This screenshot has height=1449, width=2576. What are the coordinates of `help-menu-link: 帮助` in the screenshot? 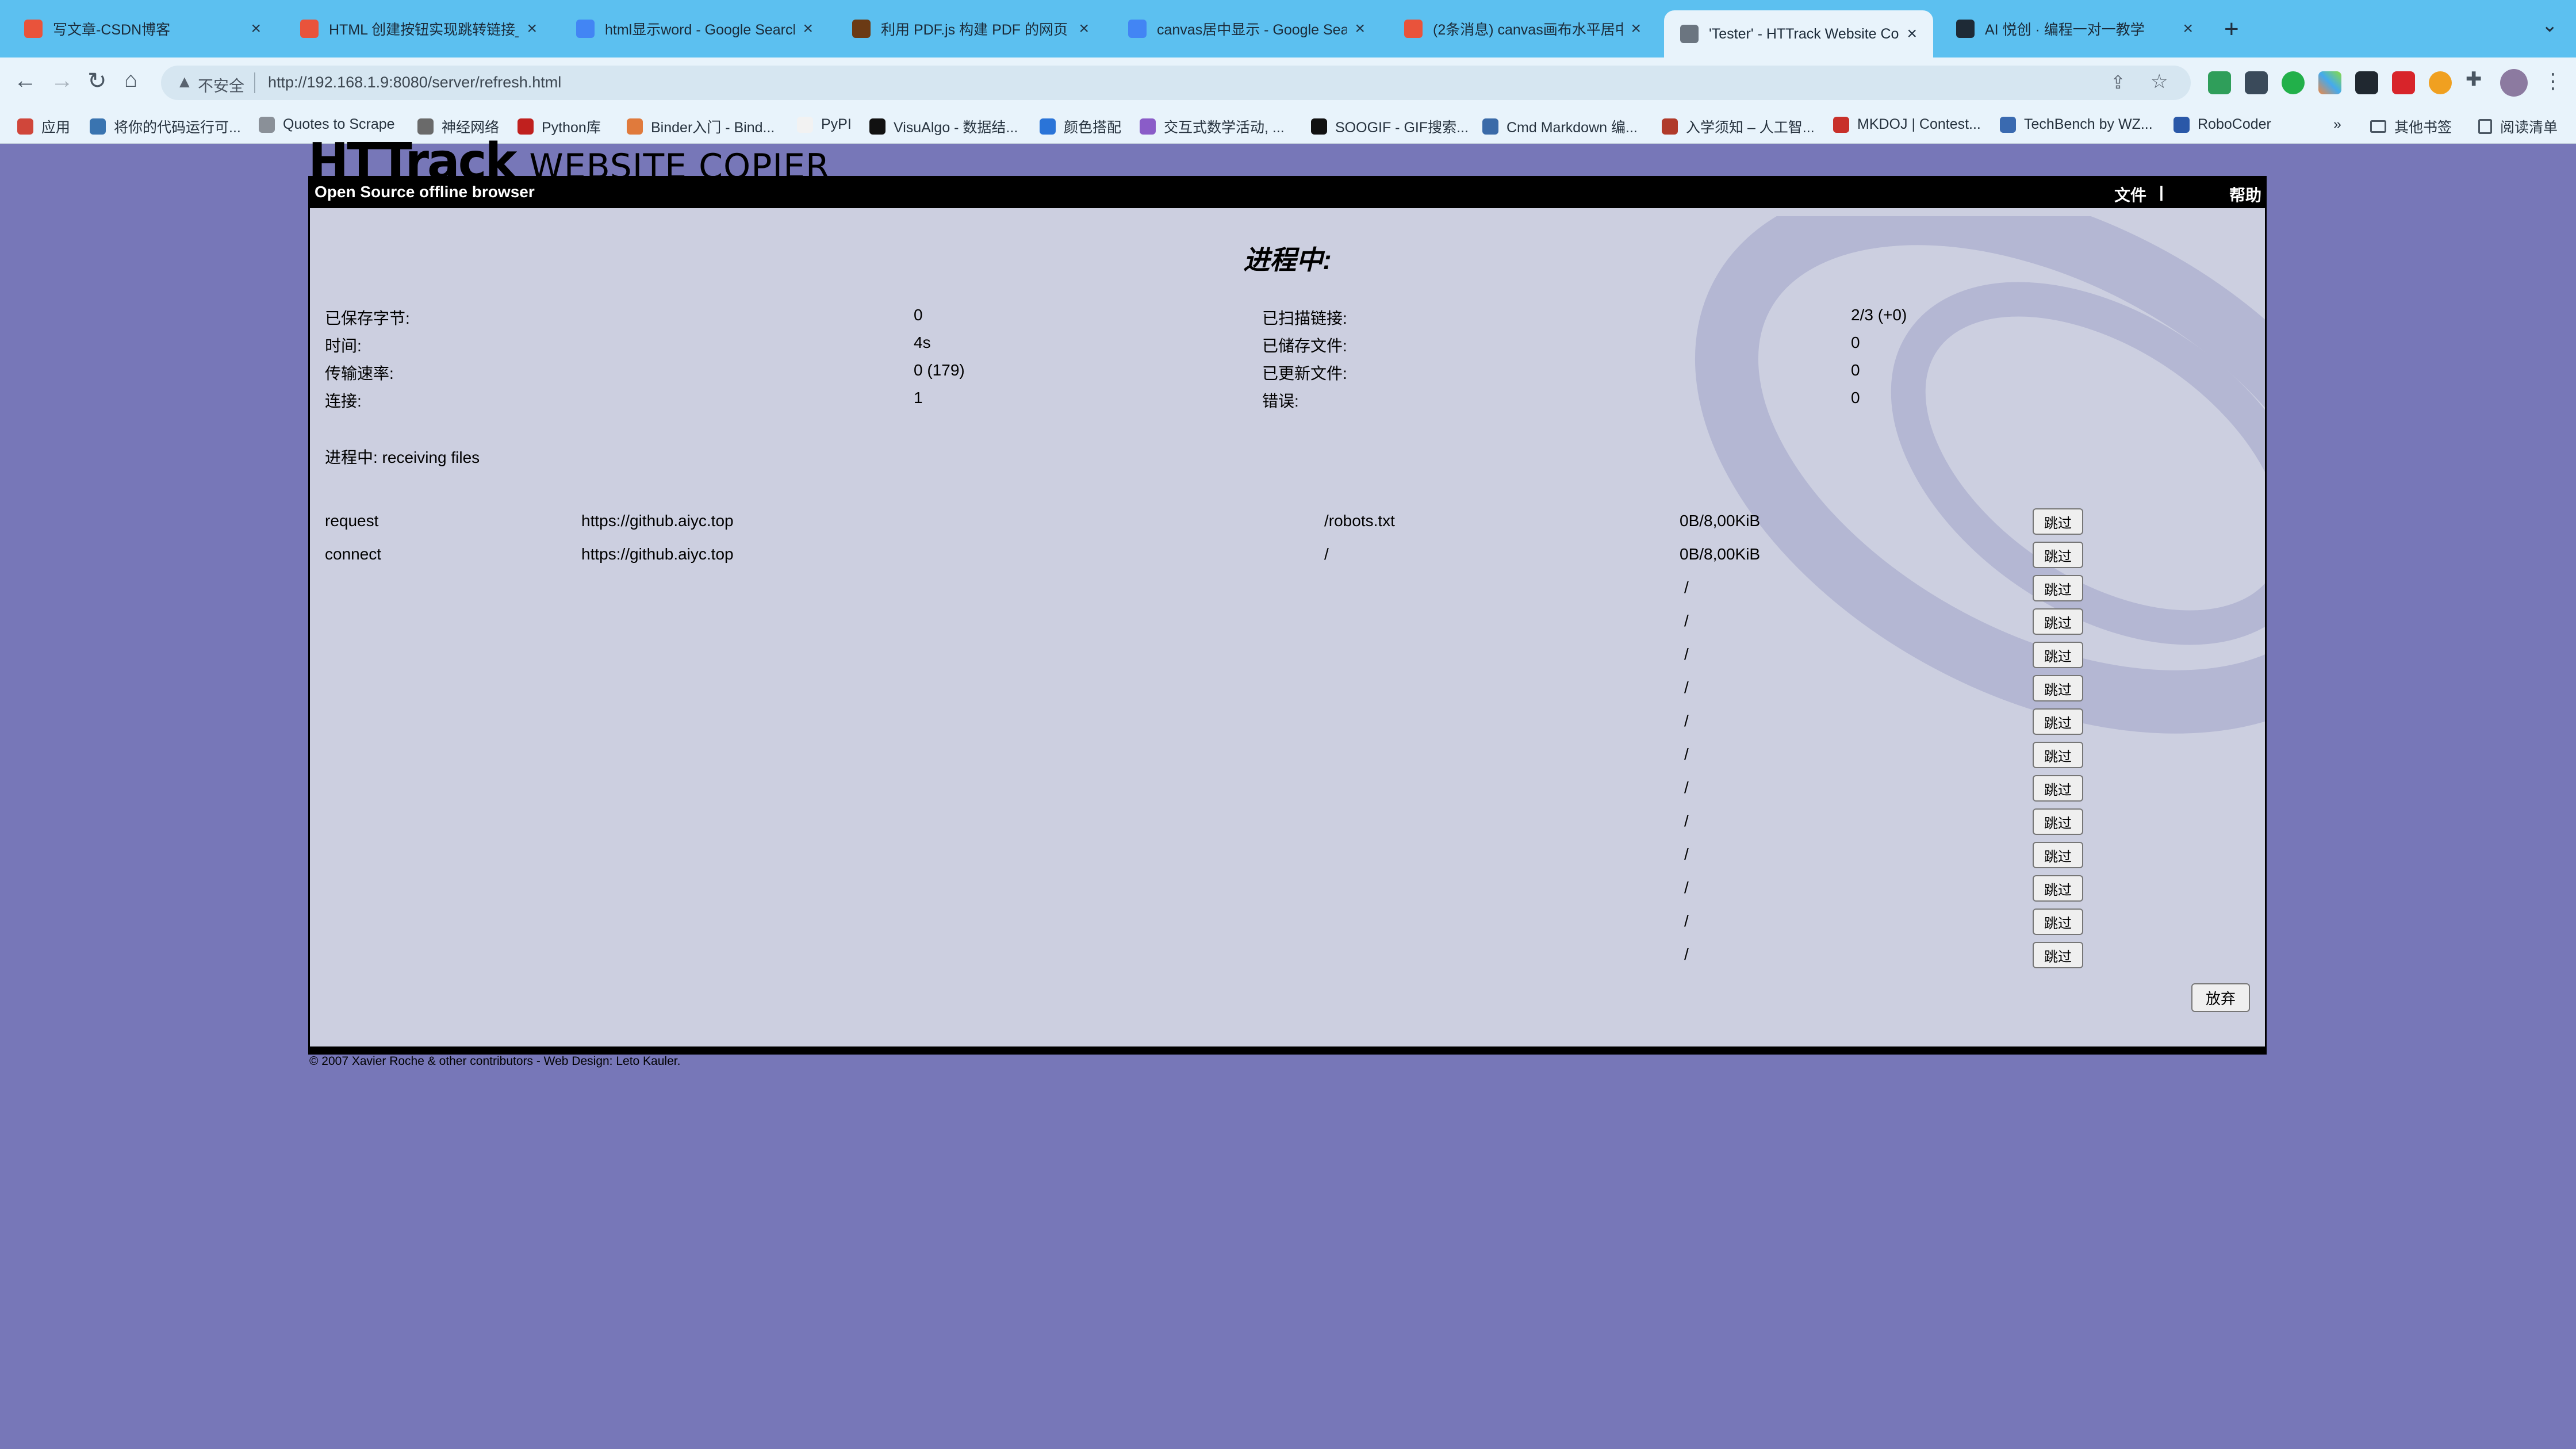 It's located at (2245, 194).